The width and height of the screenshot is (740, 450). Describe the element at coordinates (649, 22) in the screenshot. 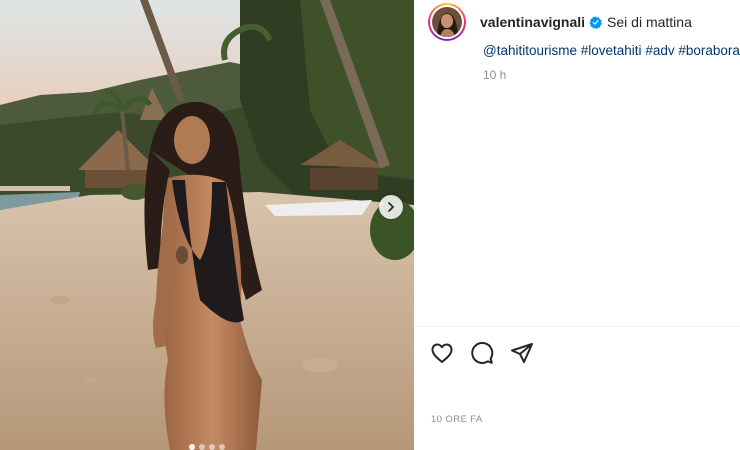

I see `caption-text: Sei di mattina` at that location.